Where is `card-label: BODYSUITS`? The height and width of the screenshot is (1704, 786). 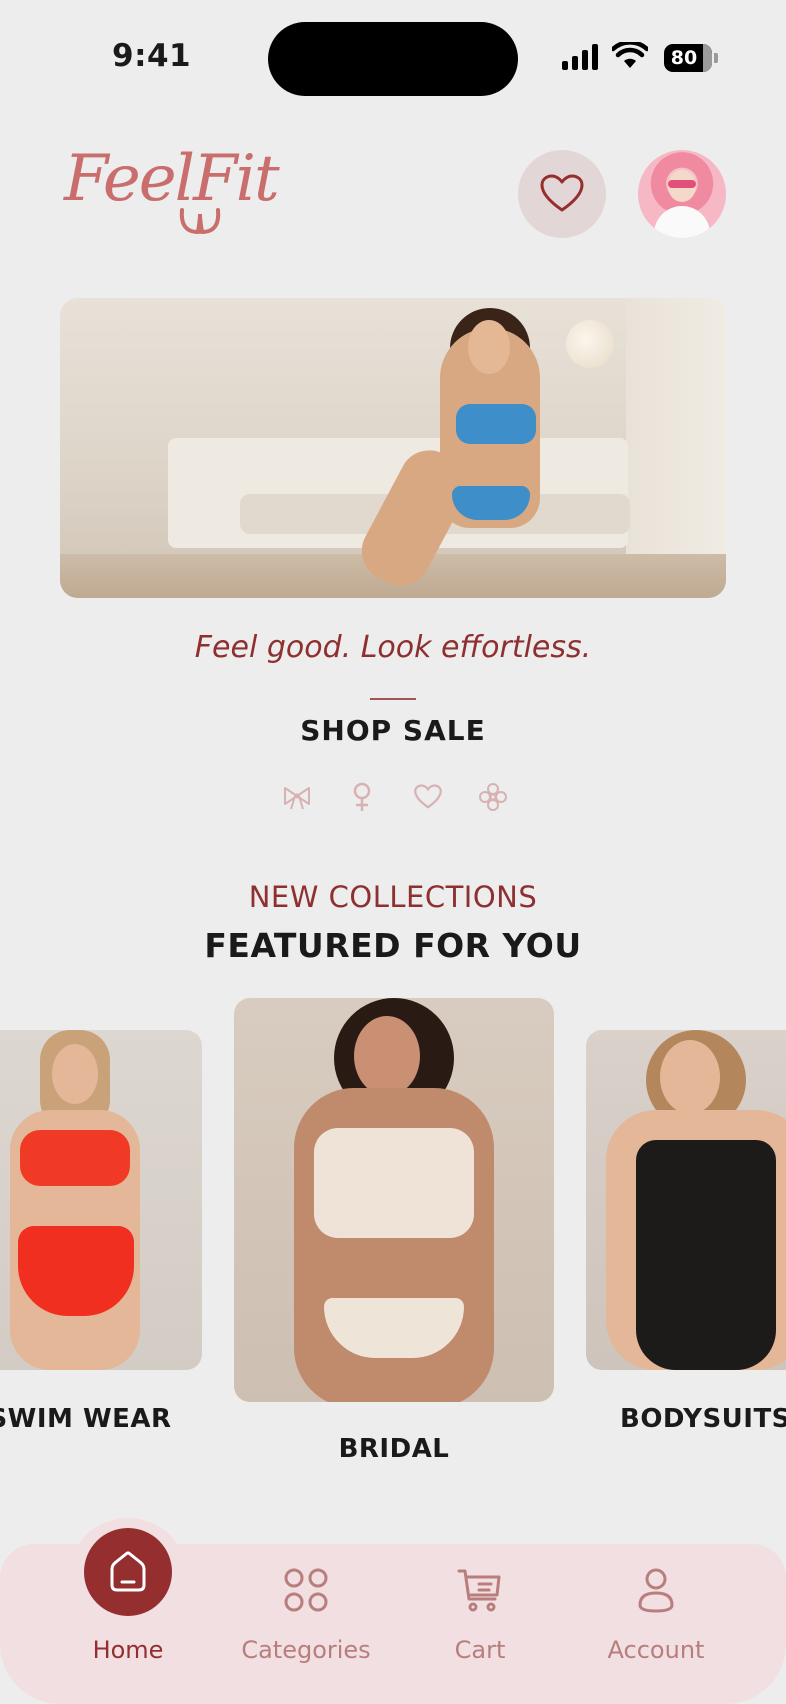 card-label: BODYSUITS is located at coordinates (703, 1419).